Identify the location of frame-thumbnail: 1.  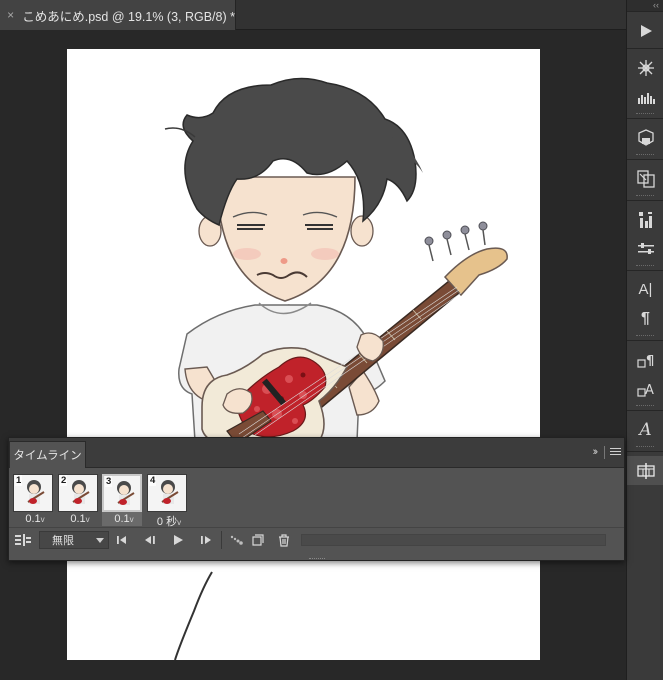
(33, 493).